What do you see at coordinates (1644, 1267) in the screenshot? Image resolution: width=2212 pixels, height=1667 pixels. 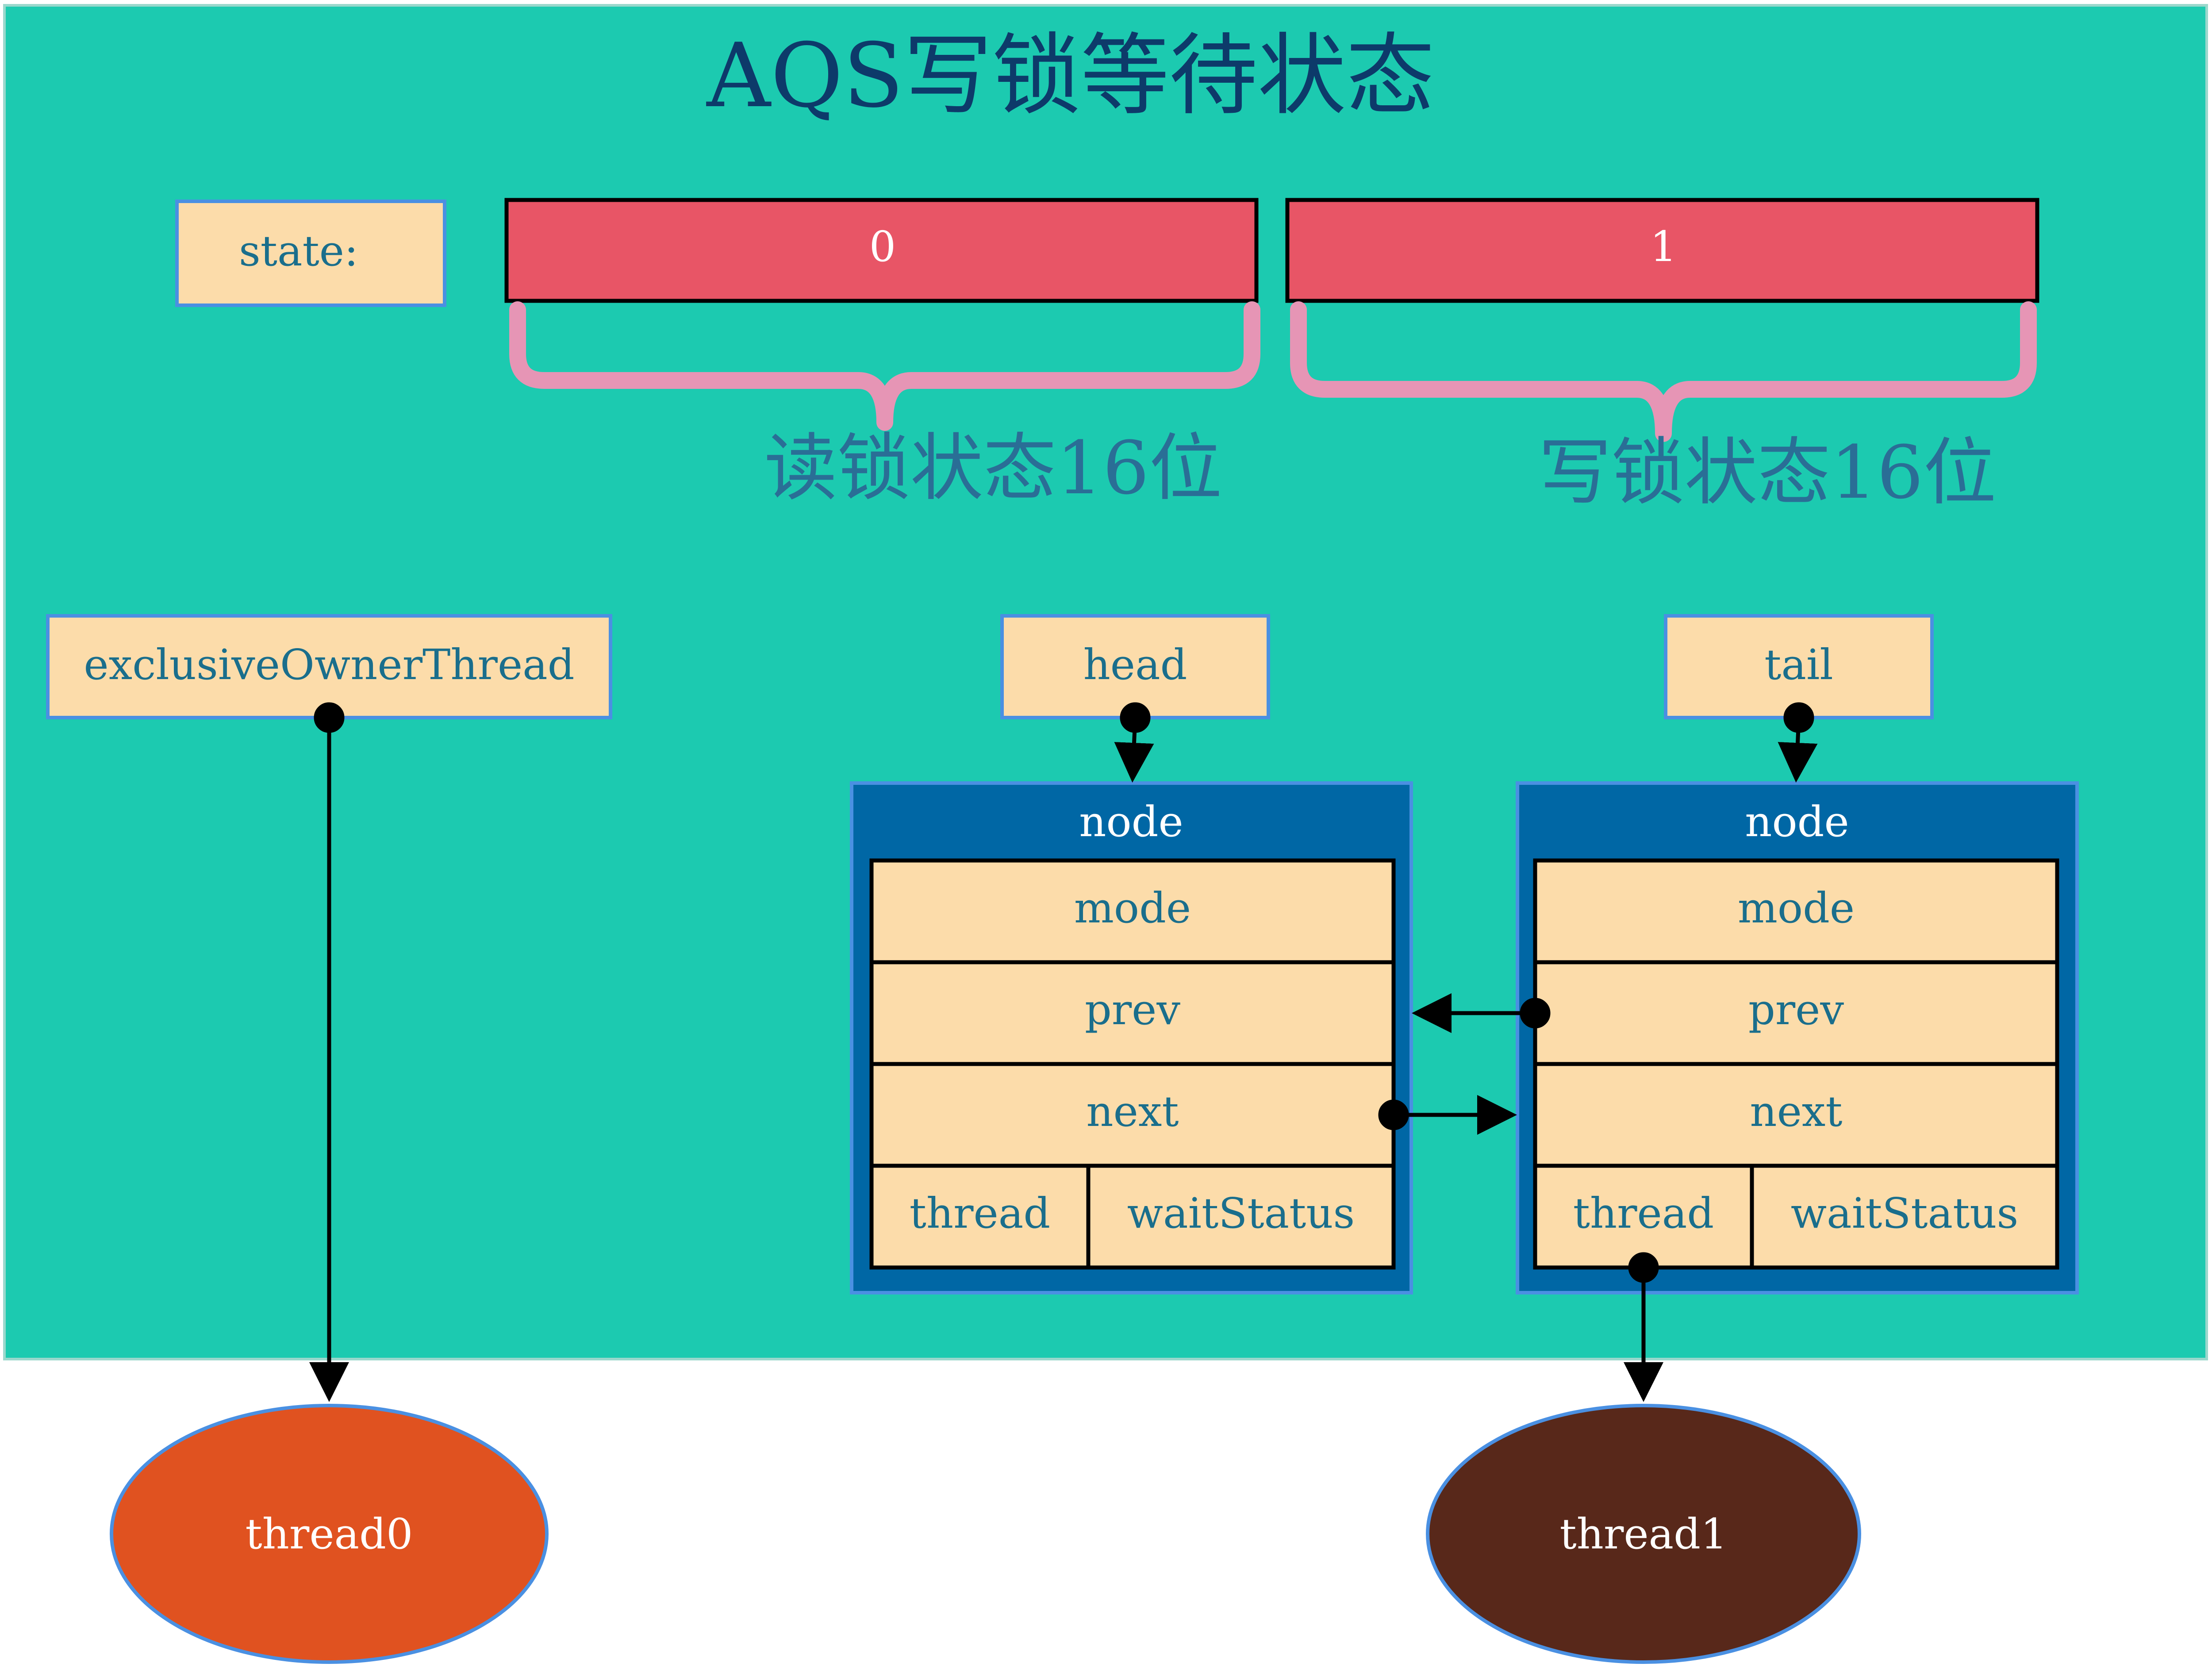 I see `node2-thread-dot` at bounding box center [1644, 1267].